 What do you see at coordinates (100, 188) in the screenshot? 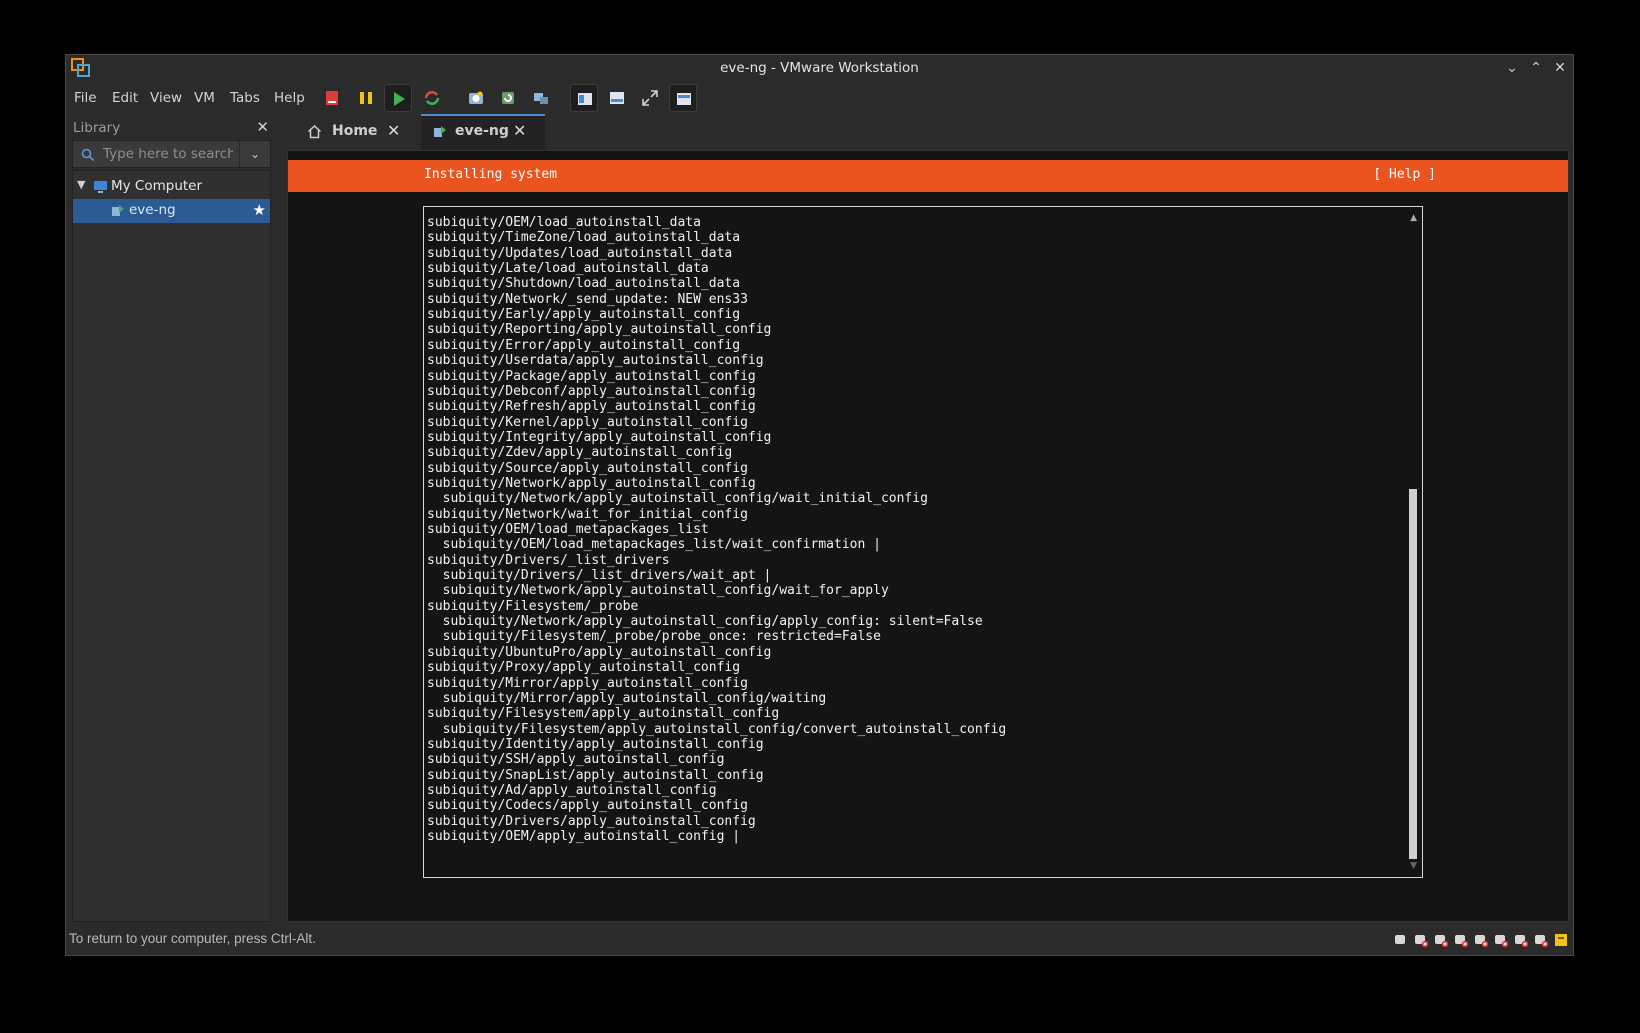
I see `computer-icon` at bounding box center [100, 188].